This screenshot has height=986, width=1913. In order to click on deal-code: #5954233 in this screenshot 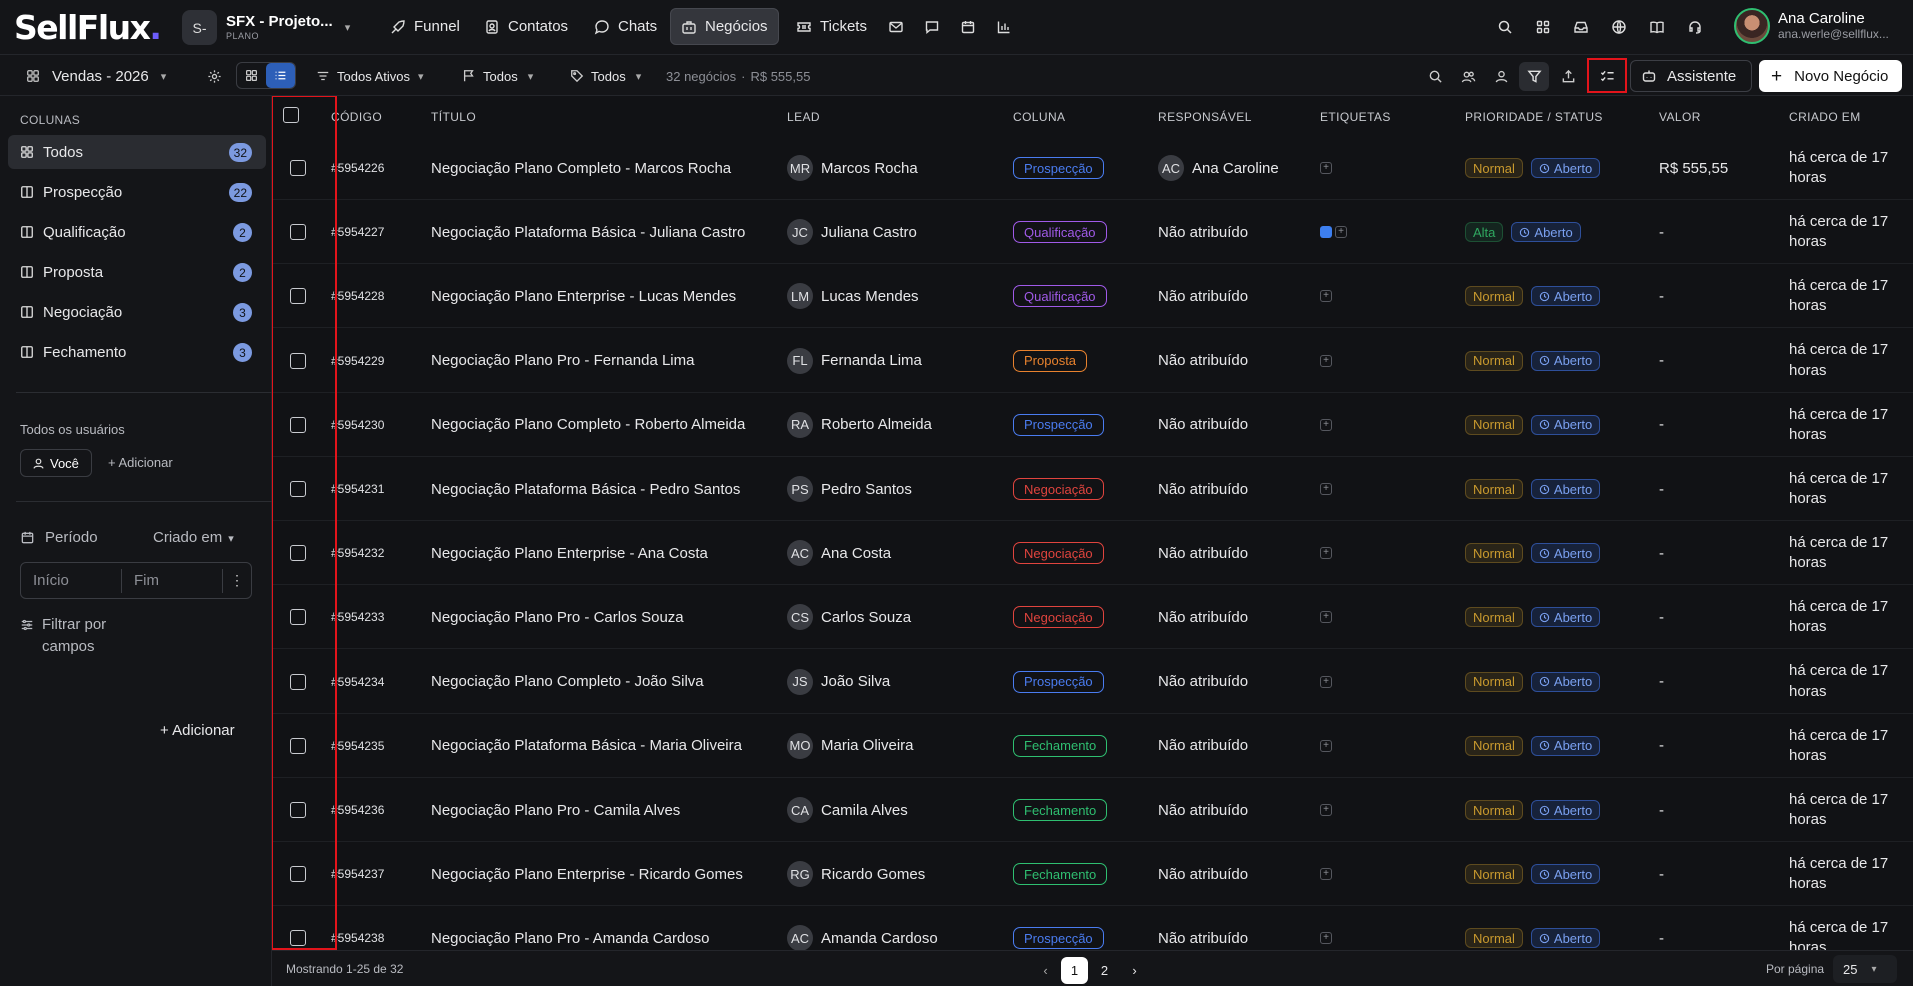, I will do `click(357, 617)`.